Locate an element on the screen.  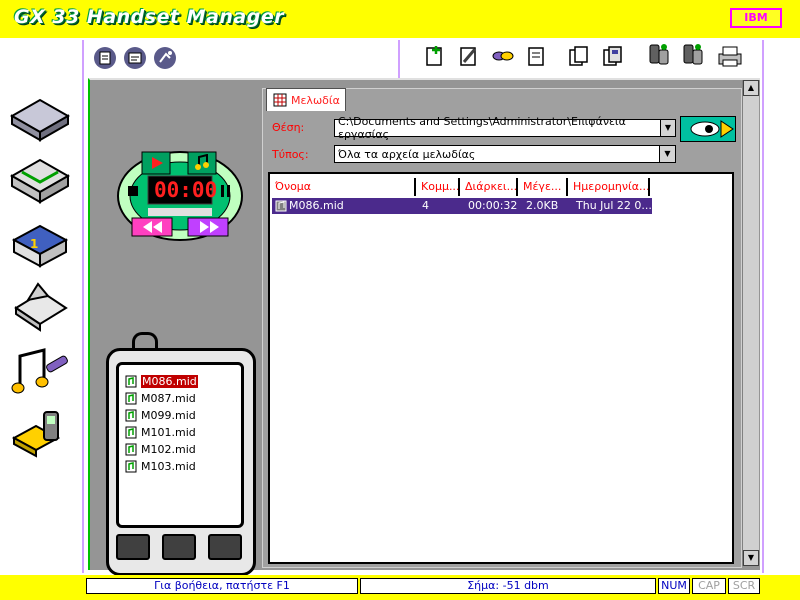
status-num: NUM is located at coordinates (674, 586).